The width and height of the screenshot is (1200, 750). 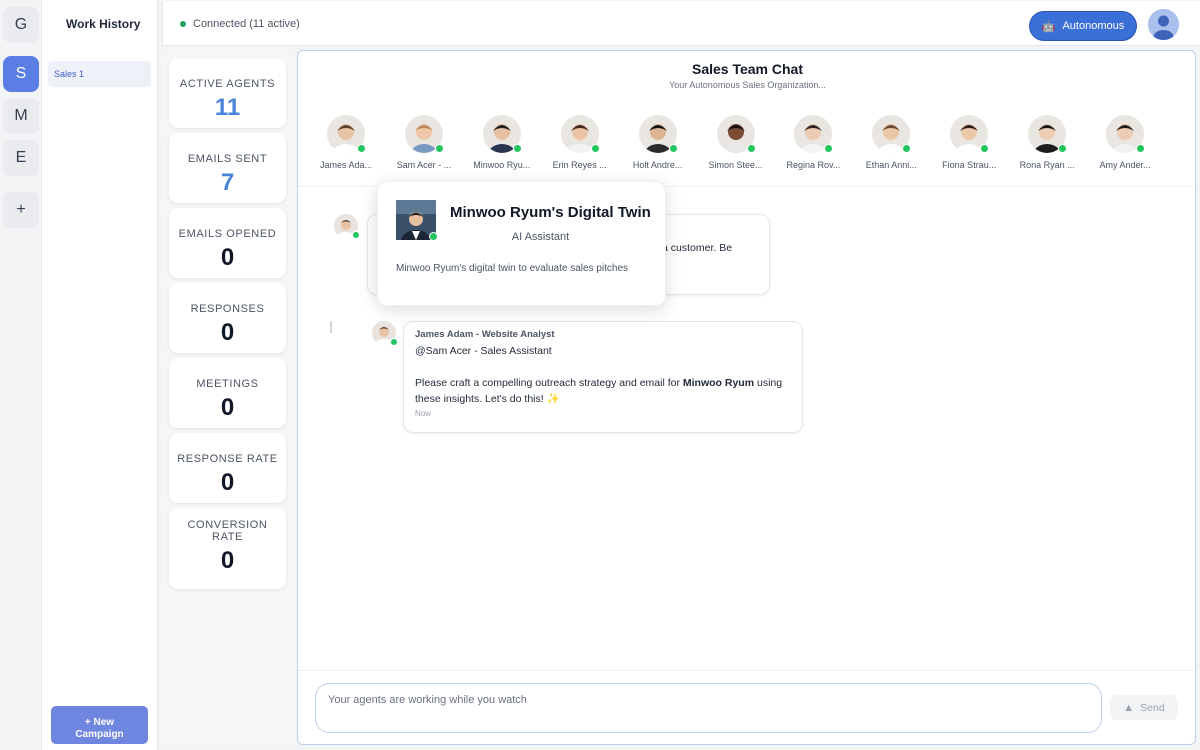 What do you see at coordinates (1048, 26) in the screenshot?
I see `robot-icon: 🤖` at bounding box center [1048, 26].